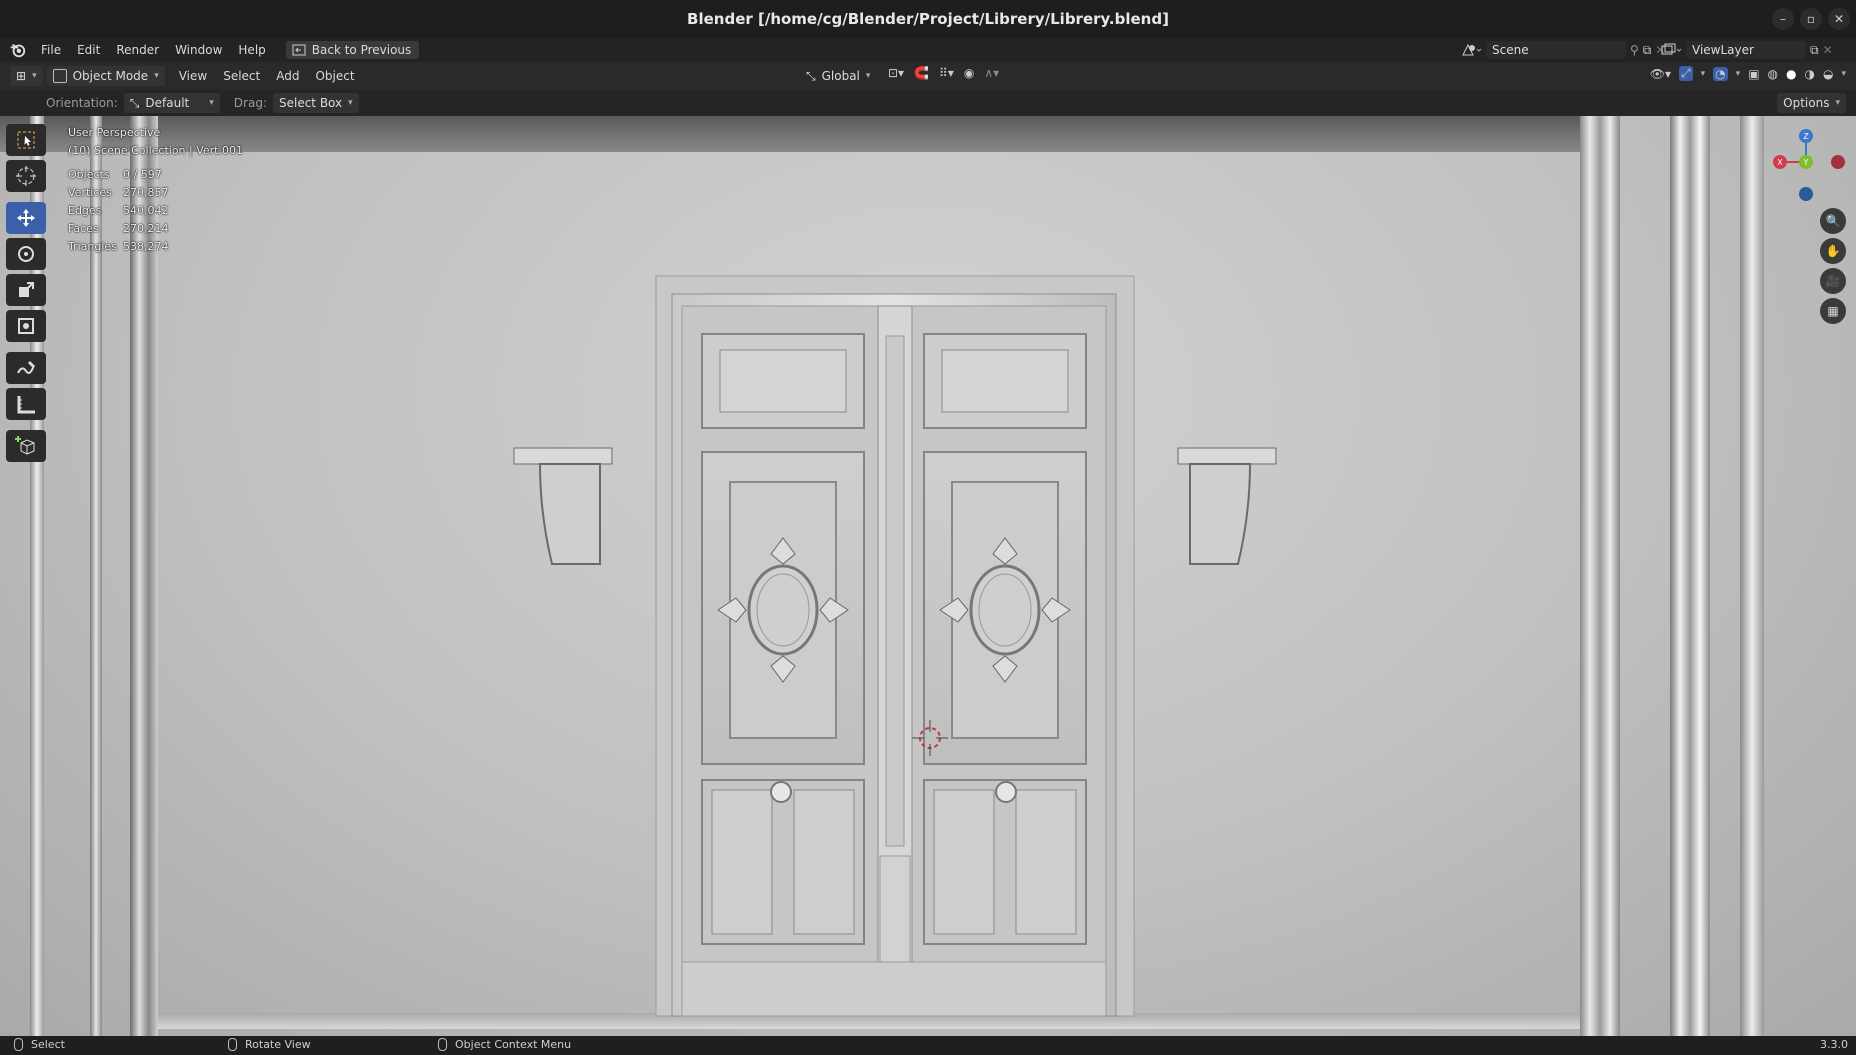 The height and width of the screenshot is (1055, 1856). I want to click on zoom-view-button: 🔍, so click(1833, 221).